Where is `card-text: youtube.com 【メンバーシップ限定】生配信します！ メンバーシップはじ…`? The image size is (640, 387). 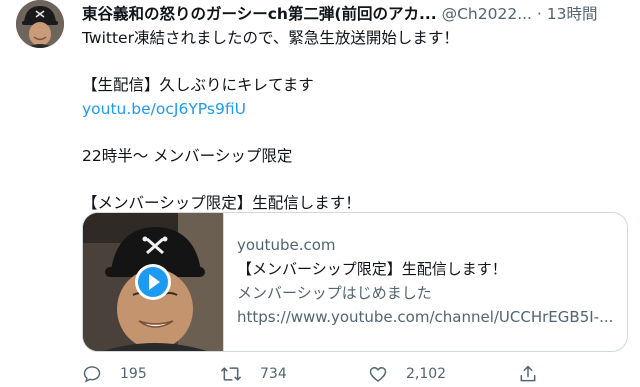 card-text: youtube.com 【メンバーシップ限定】生配信します！ メンバーシップはじ… is located at coordinates (427, 281).